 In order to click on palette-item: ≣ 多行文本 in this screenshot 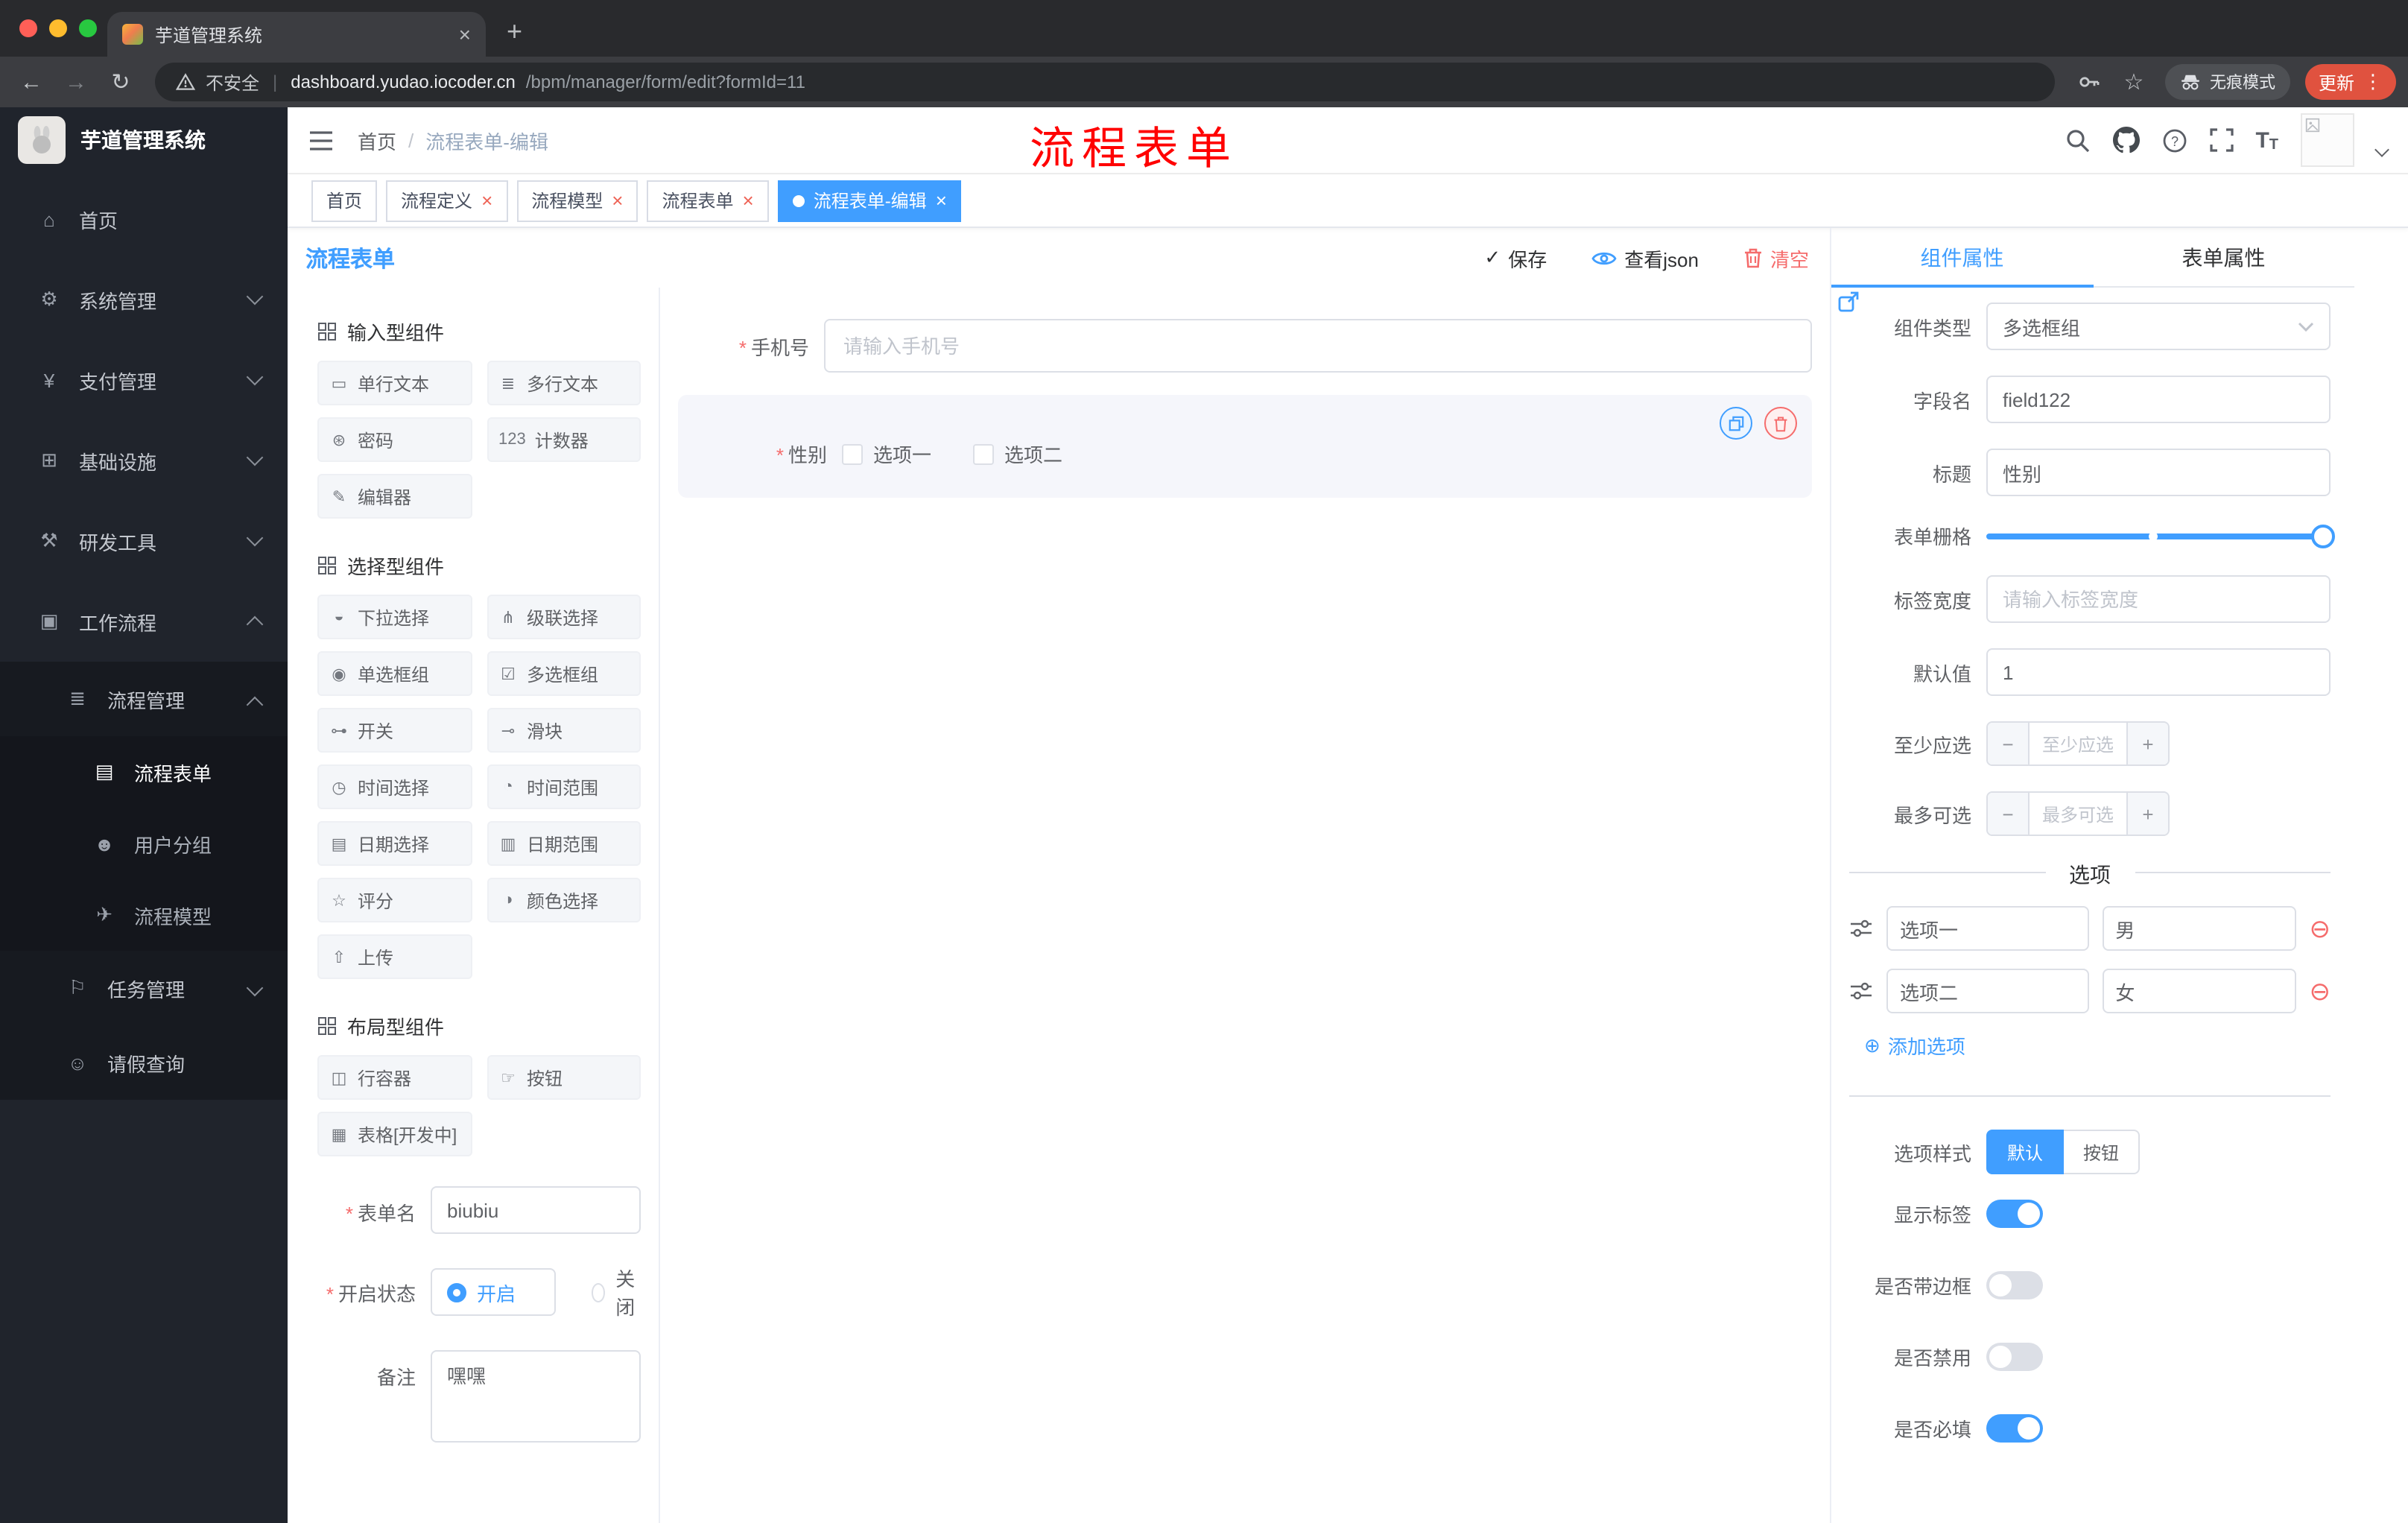, I will do `click(564, 383)`.